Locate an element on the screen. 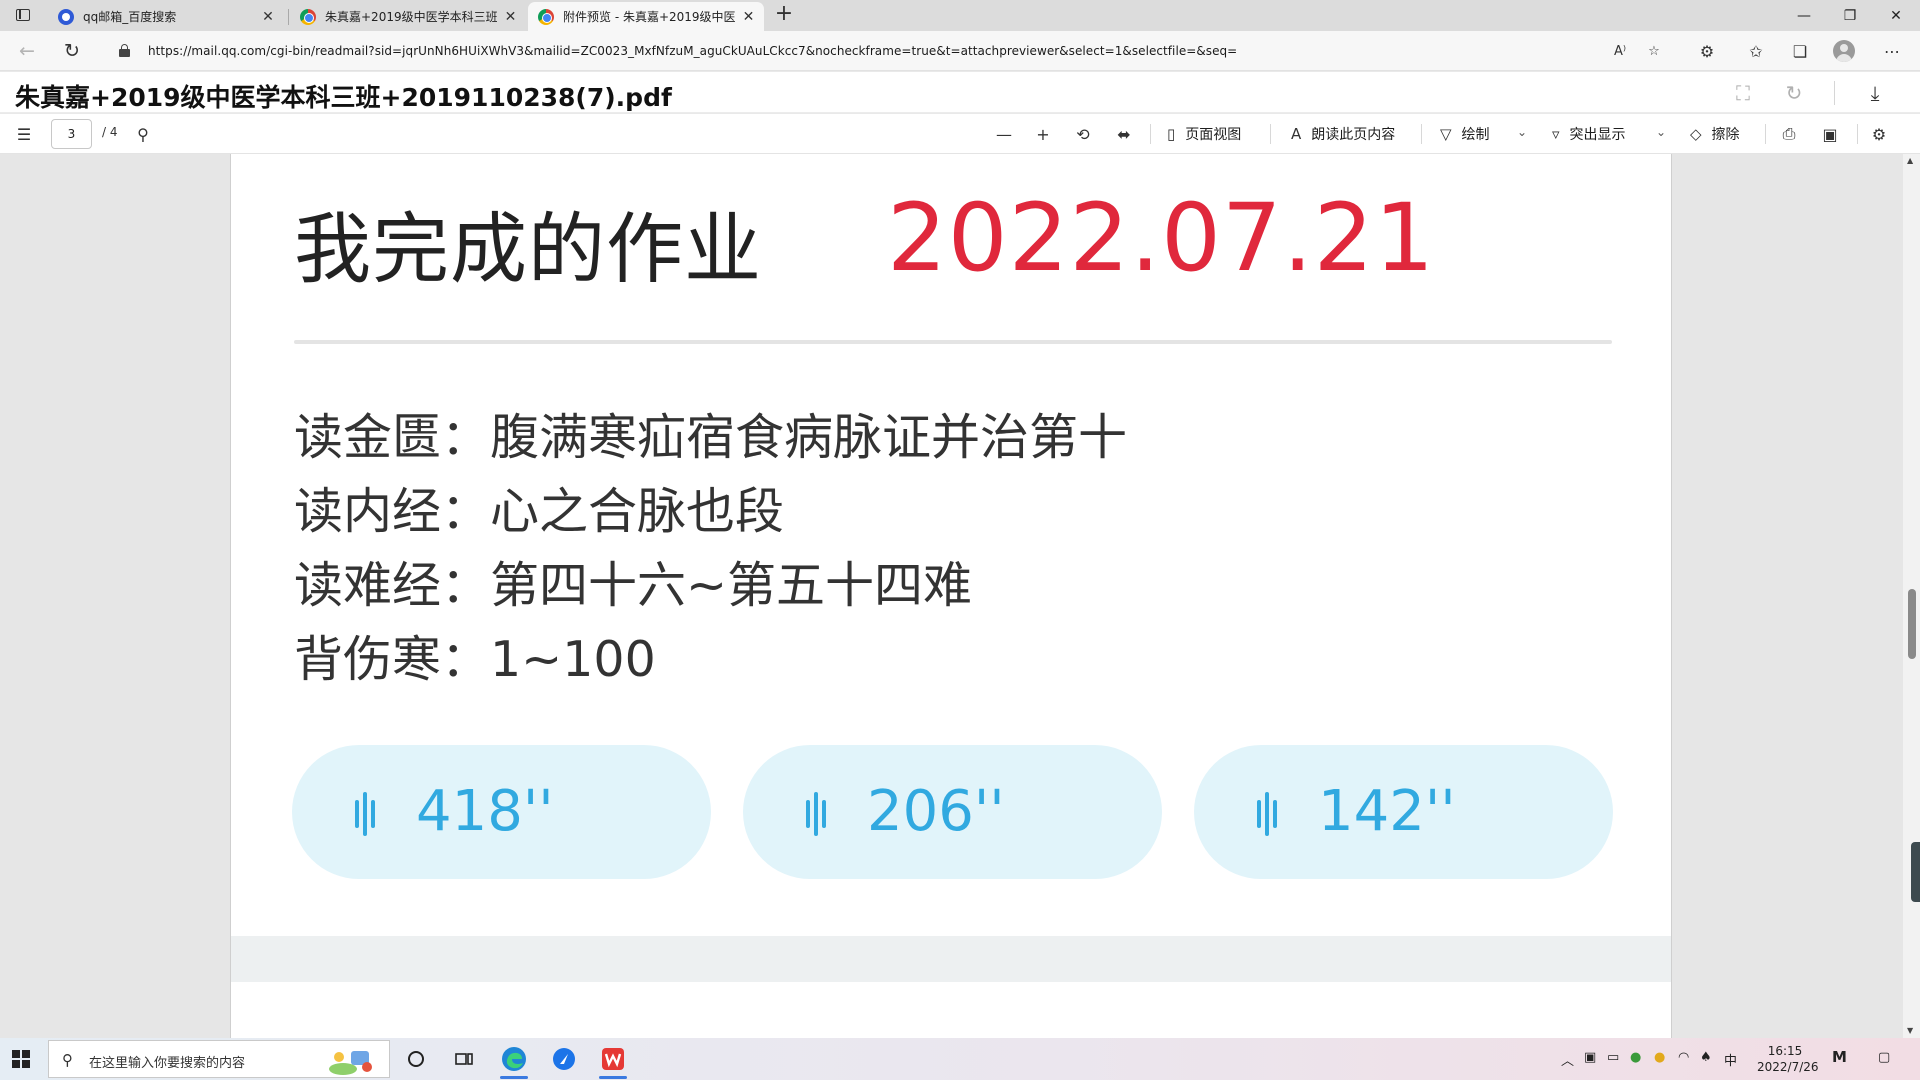 This screenshot has height=1080, width=1920. scroll-thumb is located at coordinates (1912, 624).